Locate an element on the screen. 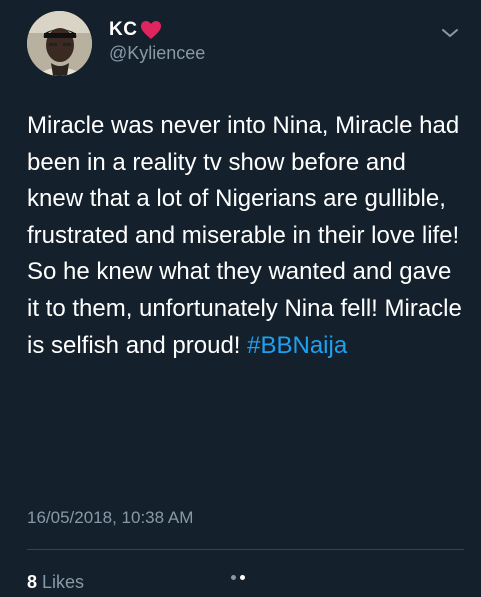 Image resolution: width=481 pixels, height=597 pixels. chevron-down-icon is located at coordinates (450, 33).